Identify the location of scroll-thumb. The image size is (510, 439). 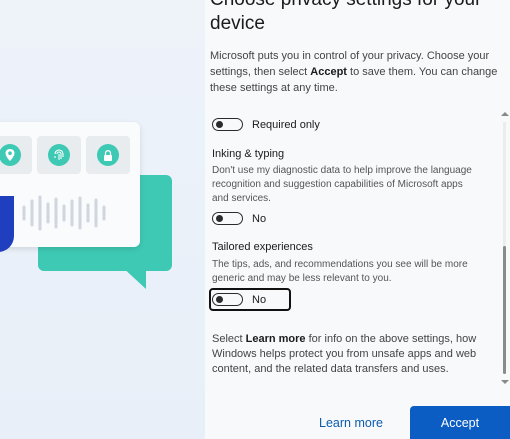
(504, 310).